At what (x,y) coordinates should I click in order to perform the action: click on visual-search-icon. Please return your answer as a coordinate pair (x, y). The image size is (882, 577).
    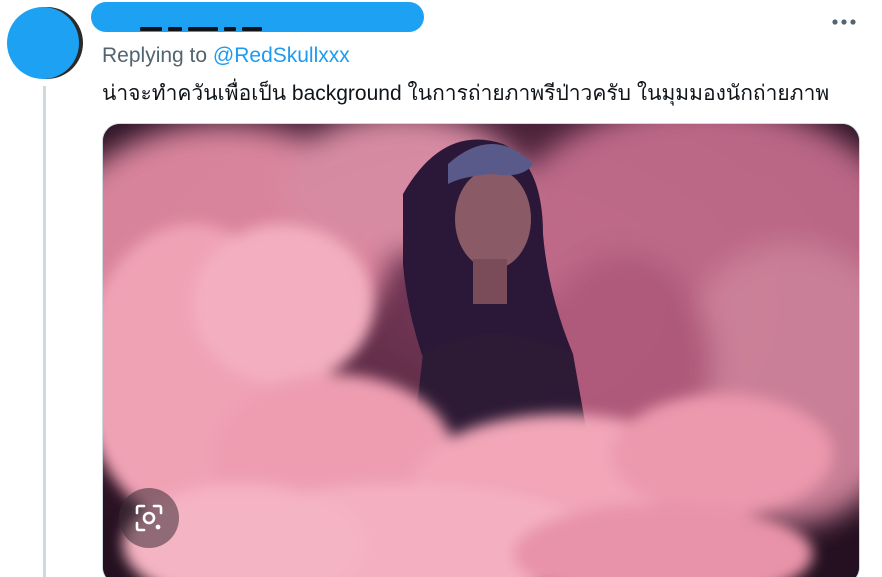
    Looking at the image, I should click on (149, 518).